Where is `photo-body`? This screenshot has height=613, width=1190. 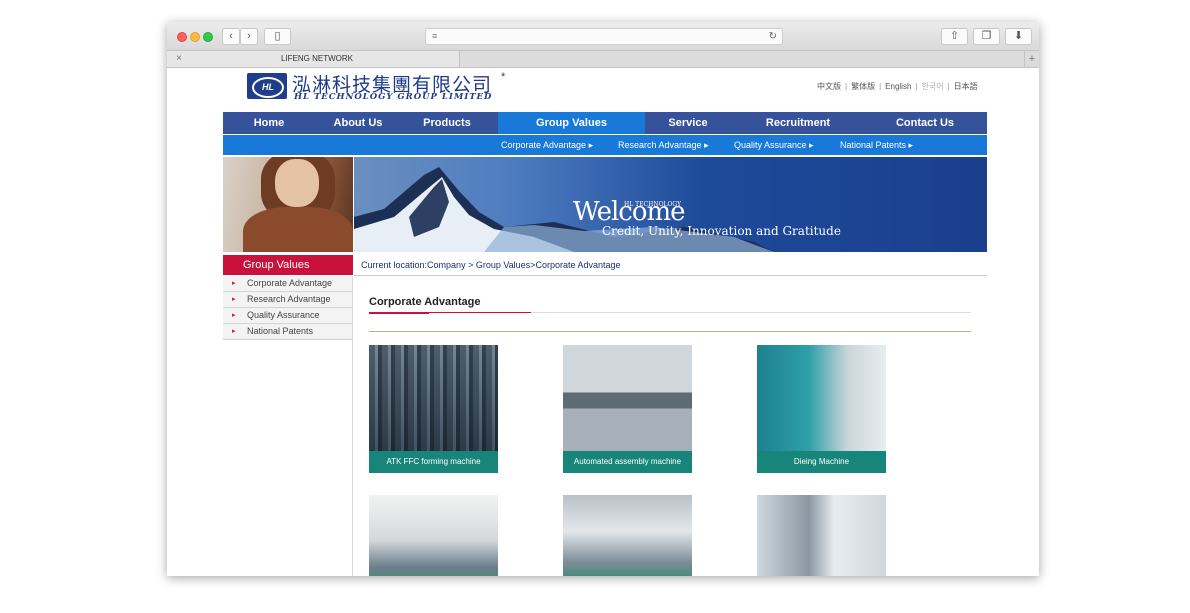
photo-body is located at coordinates (298, 229).